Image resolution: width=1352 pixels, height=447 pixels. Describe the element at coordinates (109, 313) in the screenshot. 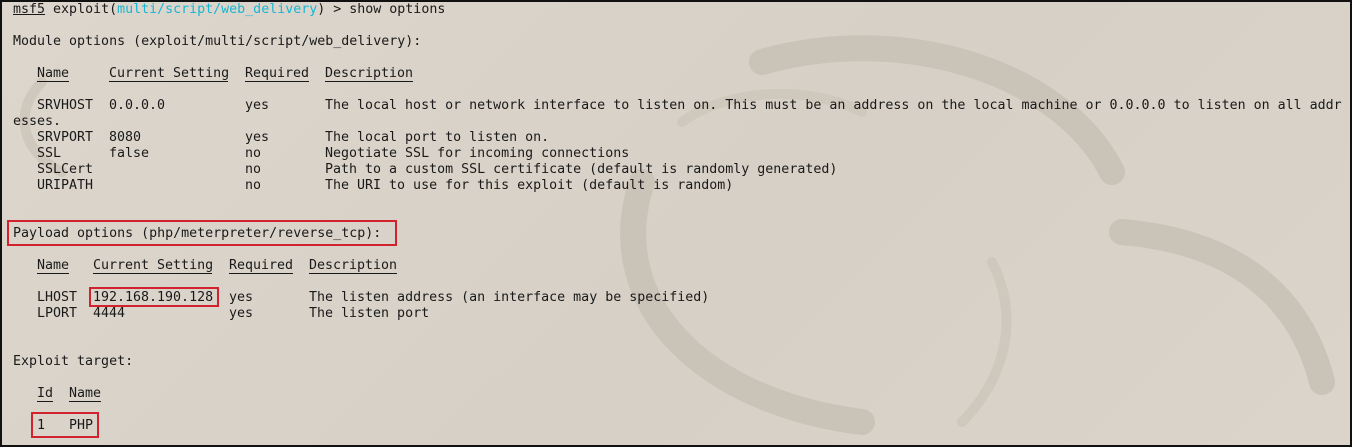

I see `option-setting: 4444` at that location.